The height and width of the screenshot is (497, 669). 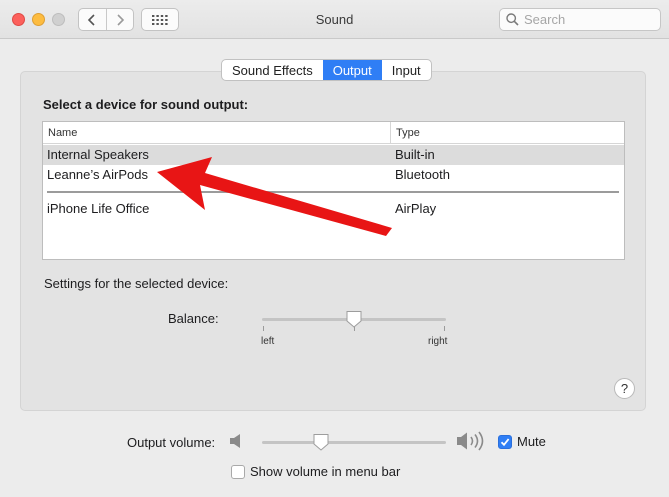 I want to click on search-field, so click(x=580, y=19).